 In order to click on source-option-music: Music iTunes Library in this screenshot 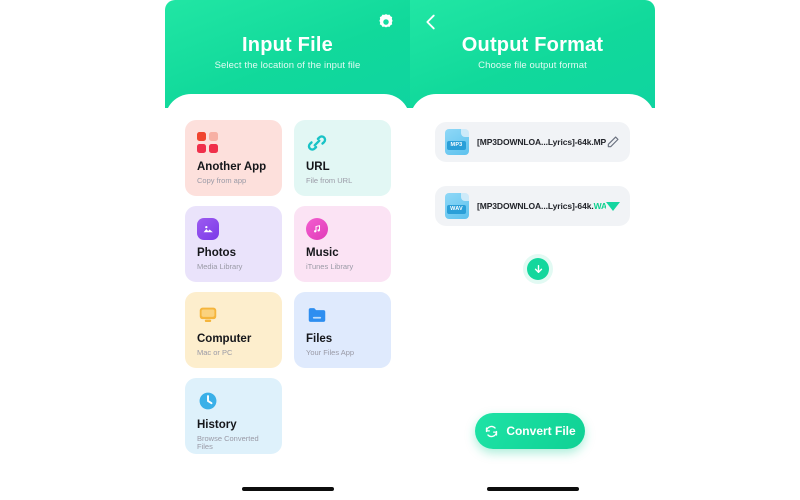, I will do `click(342, 244)`.